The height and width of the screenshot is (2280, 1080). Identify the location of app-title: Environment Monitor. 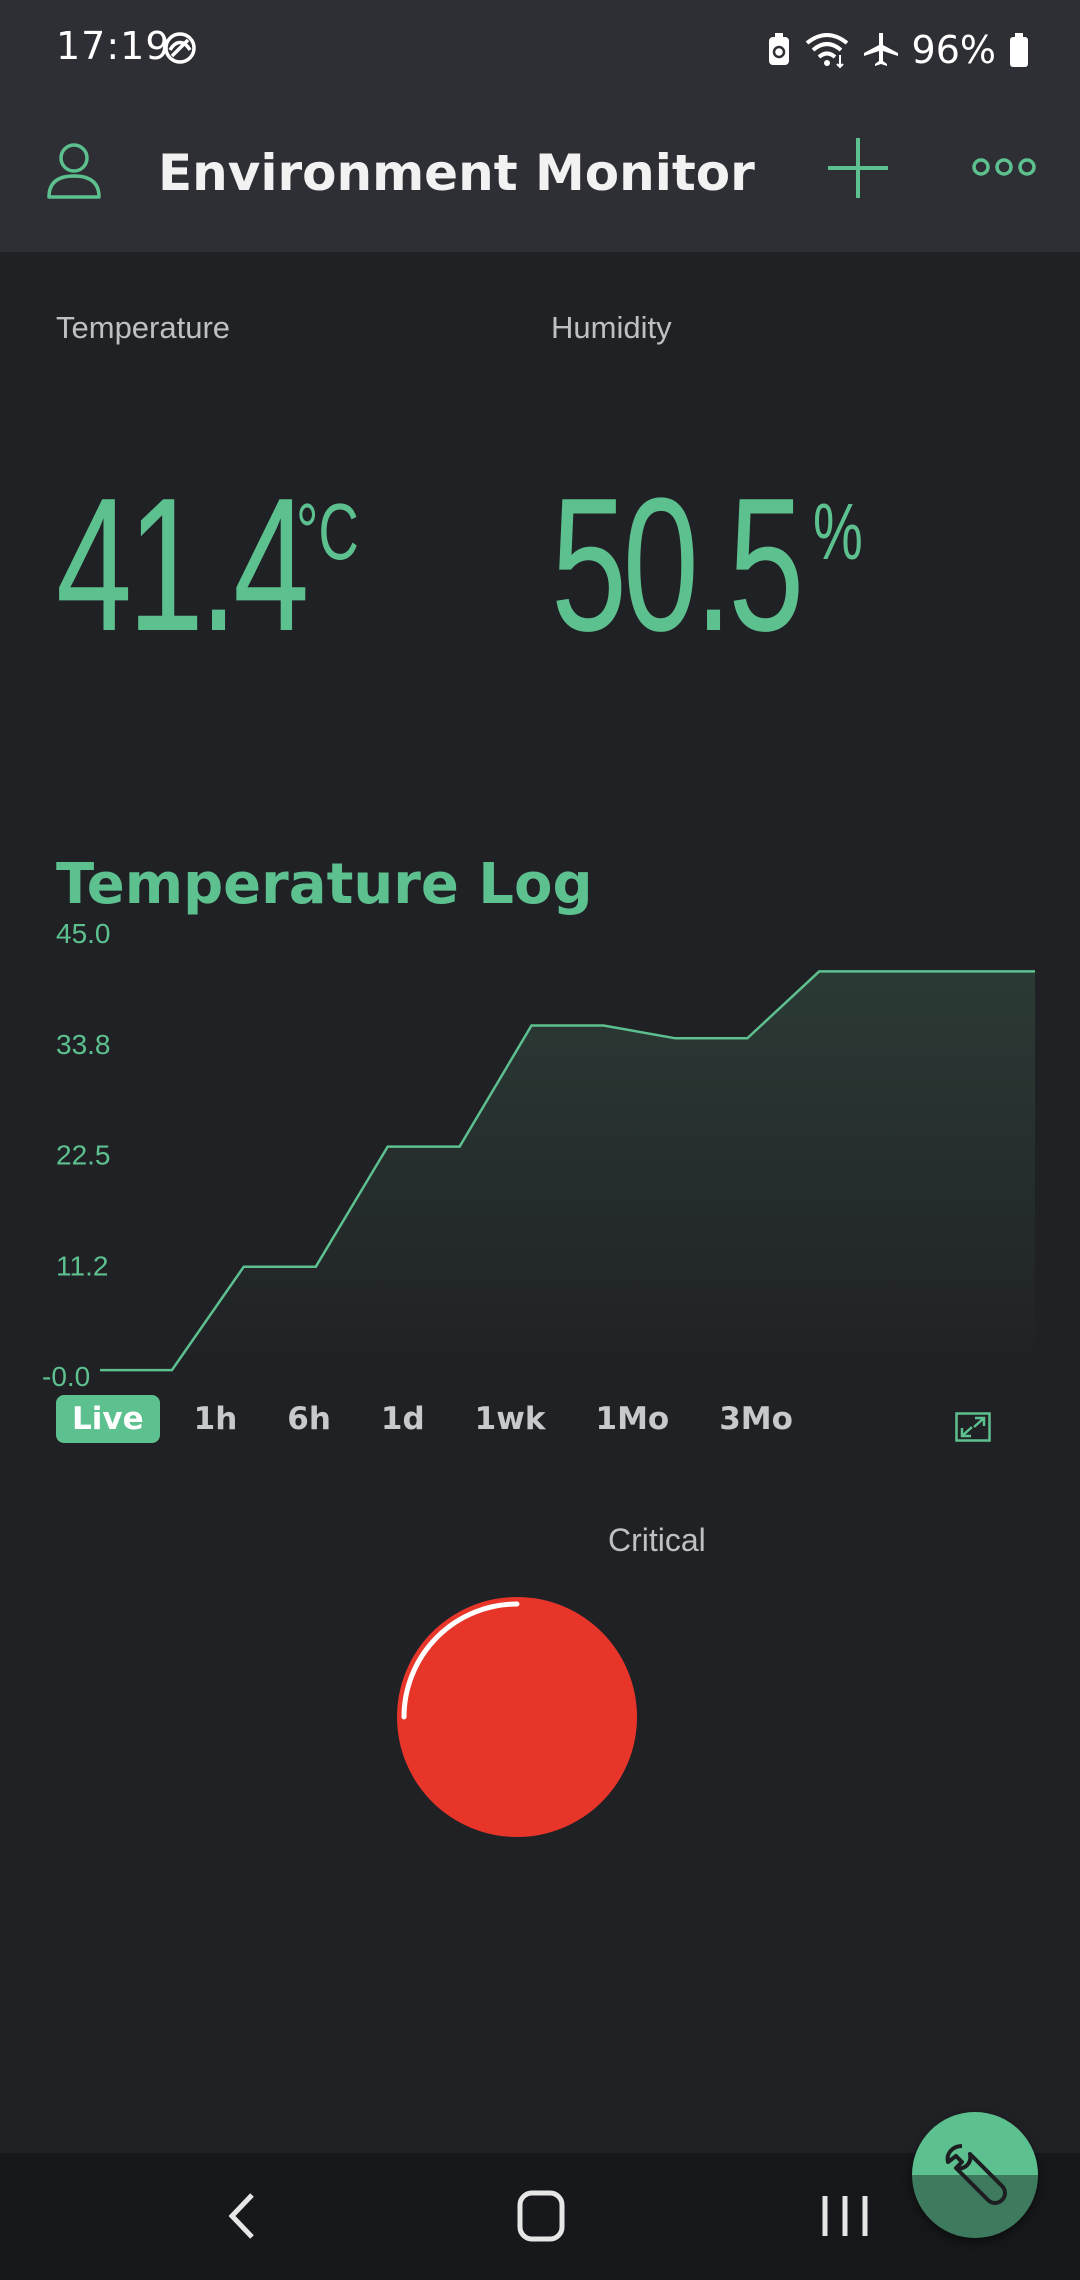
(456, 173).